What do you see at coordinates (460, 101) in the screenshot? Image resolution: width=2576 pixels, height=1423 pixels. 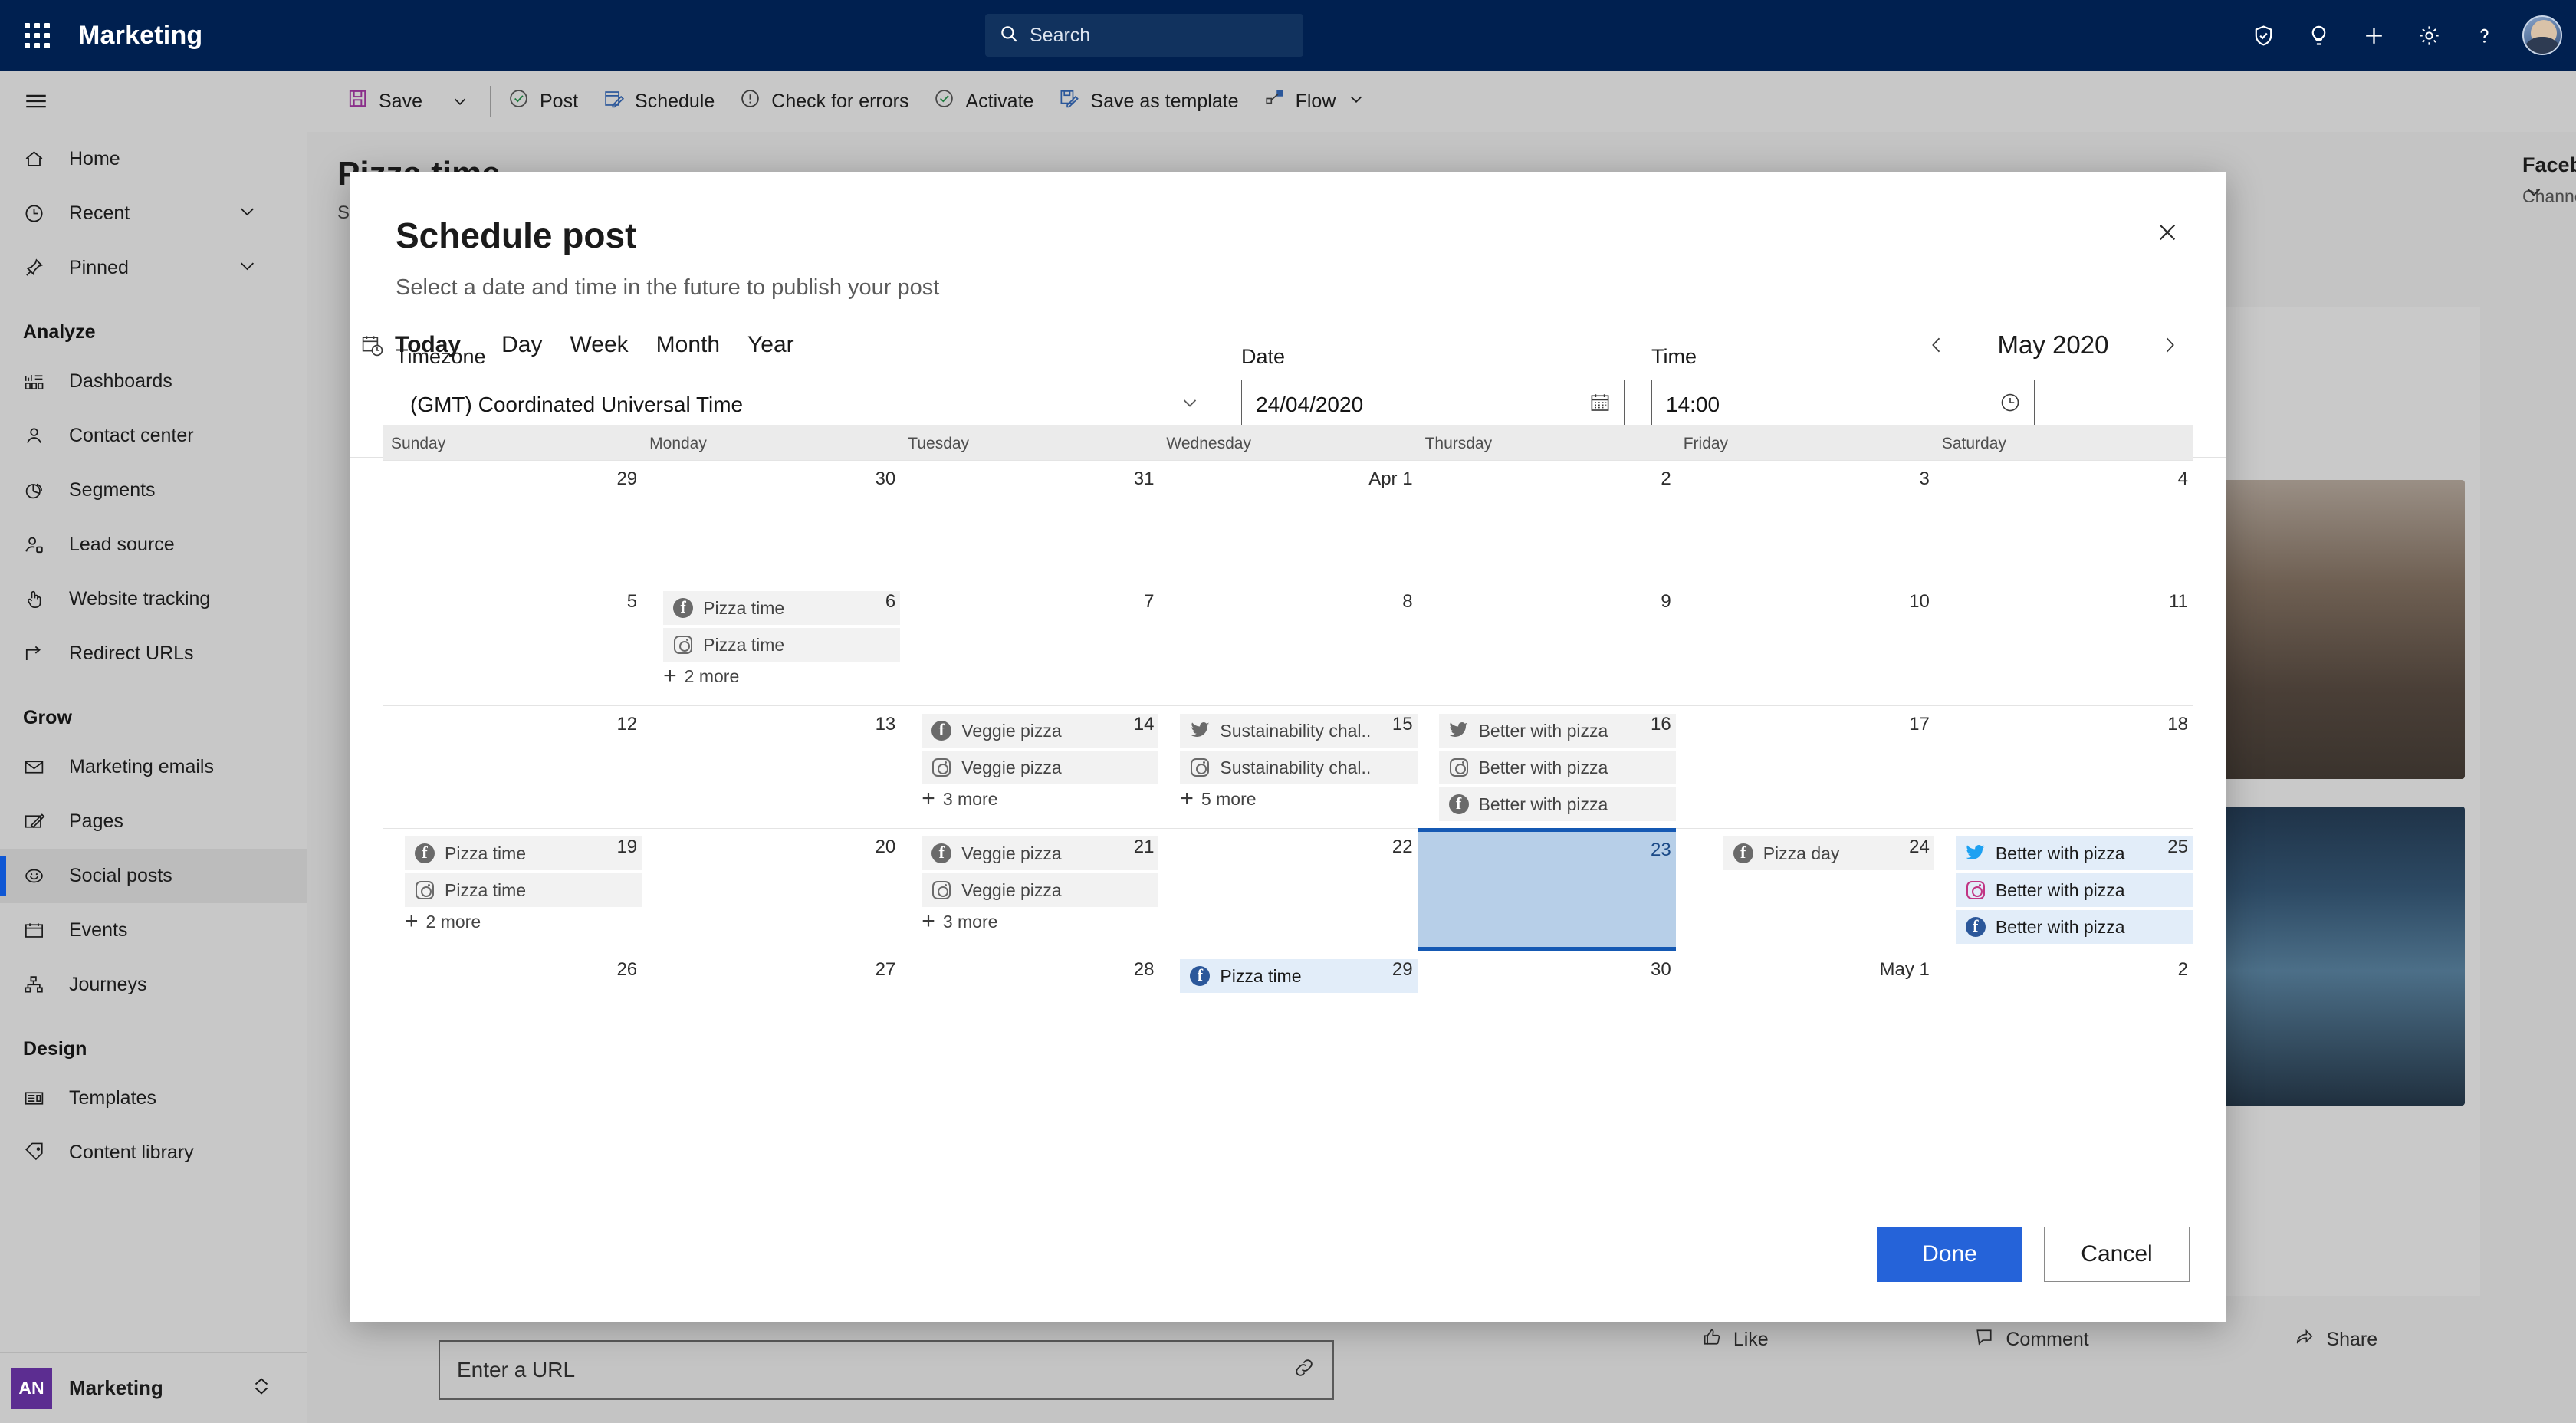 I see `save-options-button` at bounding box center [460, 101].